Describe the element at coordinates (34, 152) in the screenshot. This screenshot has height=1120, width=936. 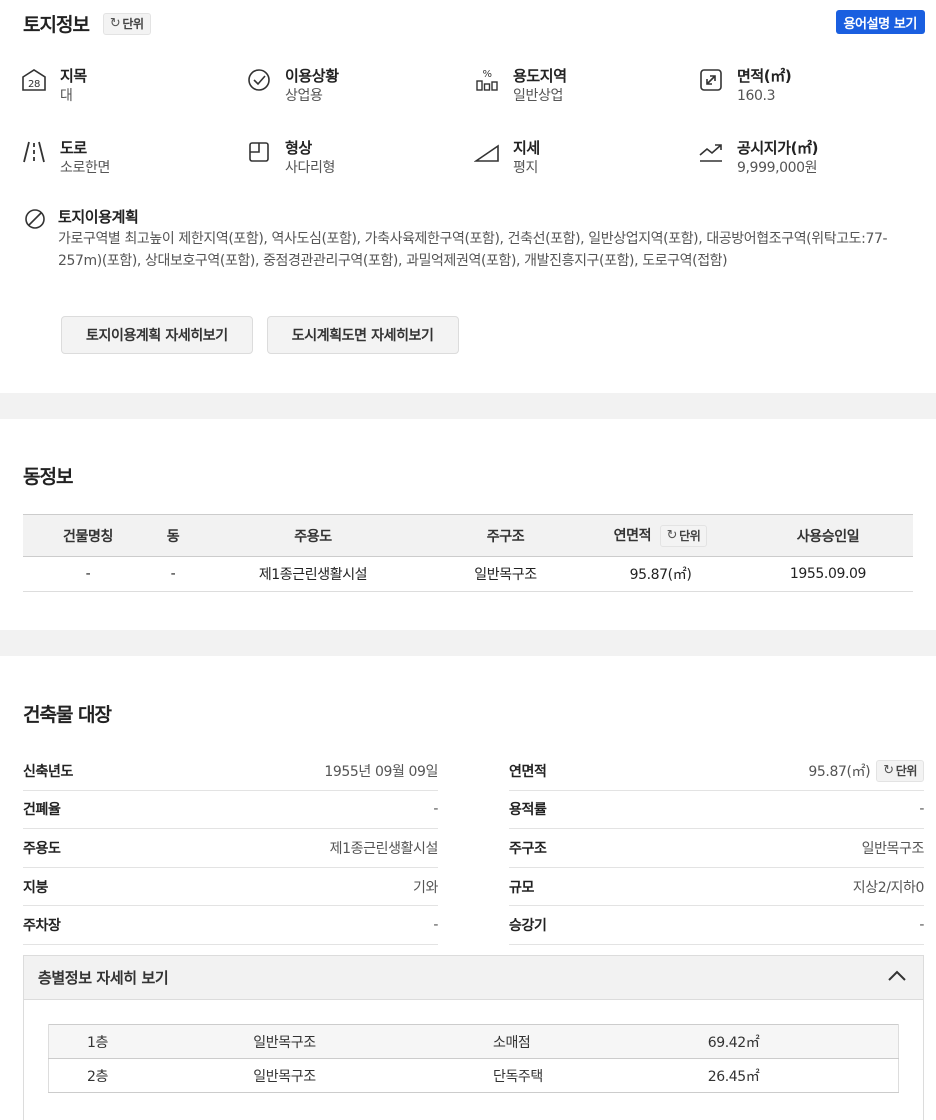
I see `road-icon` at that location.